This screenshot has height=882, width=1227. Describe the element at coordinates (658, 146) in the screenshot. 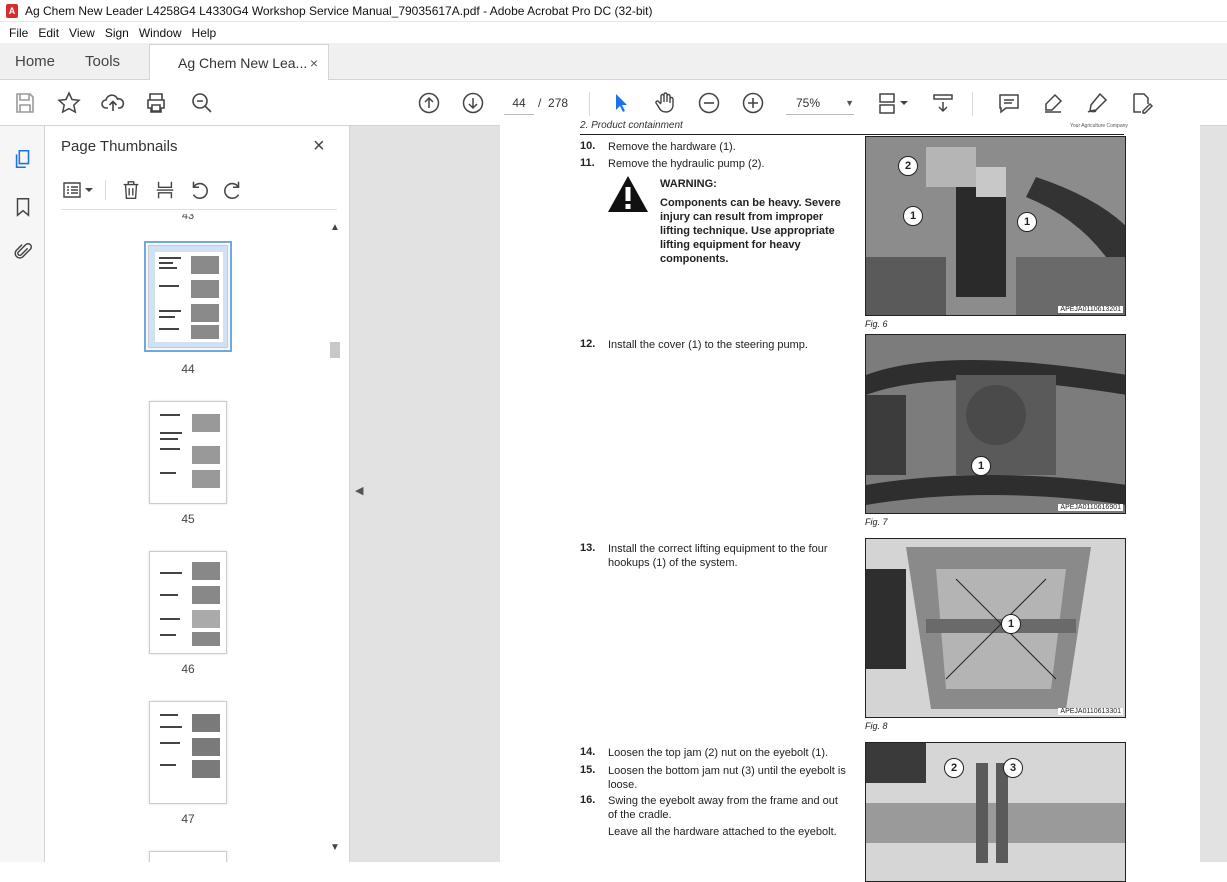

I see `step-item: 10. Remove the hardware (1).` at that location.